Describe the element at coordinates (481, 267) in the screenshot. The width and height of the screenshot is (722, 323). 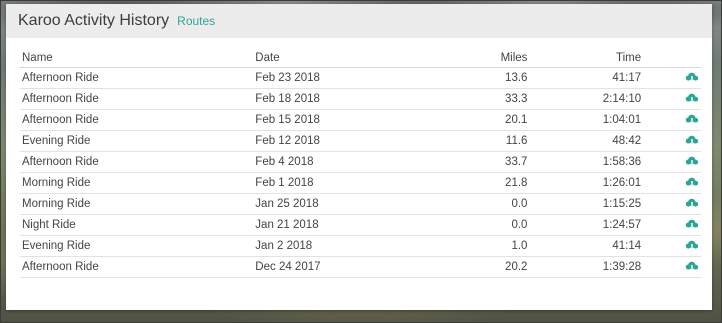
I see `activity-miles: 20.2` at that location.